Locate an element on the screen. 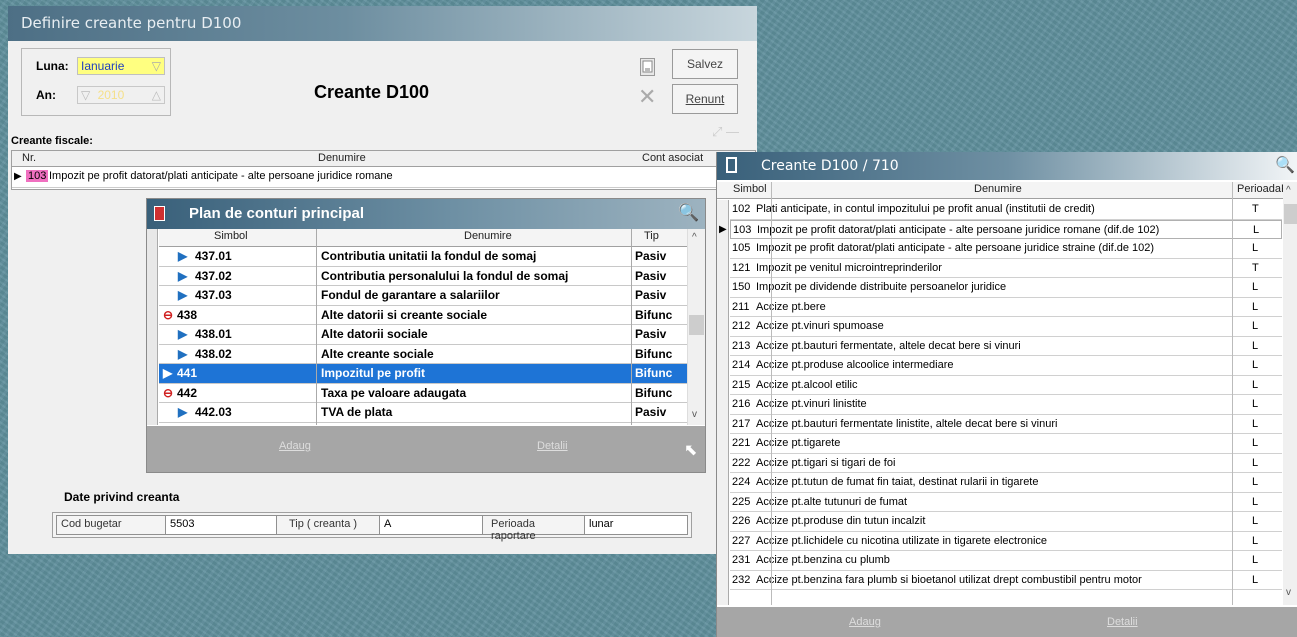  cell-simbol: 212 is located at coordinates (741, 326).